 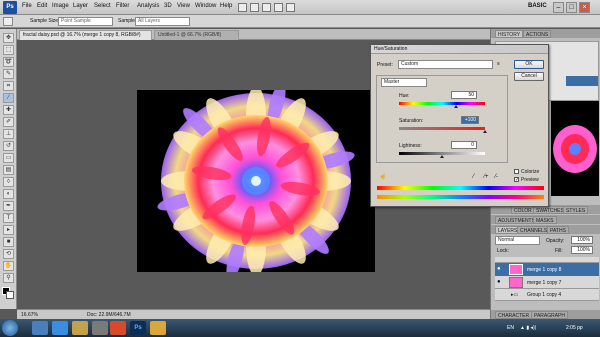 I want to click on preview-checkbox: ✓, so click(x=516, y=180).